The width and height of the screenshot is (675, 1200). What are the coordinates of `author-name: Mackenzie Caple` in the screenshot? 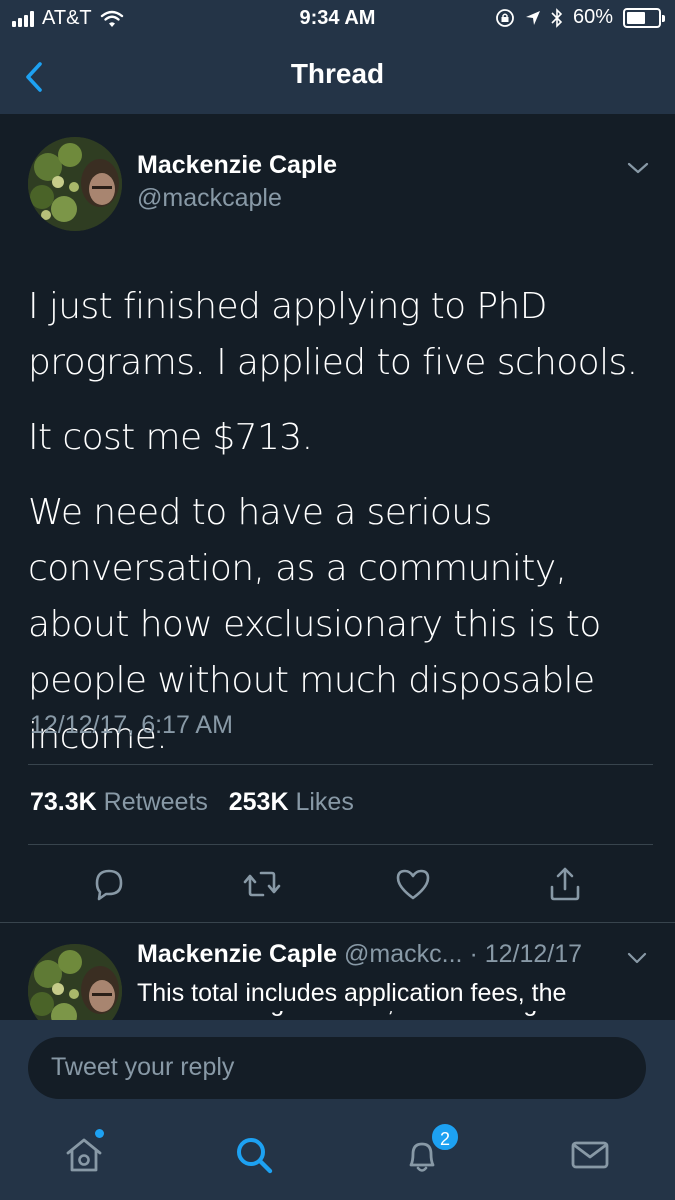 It's located at (237, 165).